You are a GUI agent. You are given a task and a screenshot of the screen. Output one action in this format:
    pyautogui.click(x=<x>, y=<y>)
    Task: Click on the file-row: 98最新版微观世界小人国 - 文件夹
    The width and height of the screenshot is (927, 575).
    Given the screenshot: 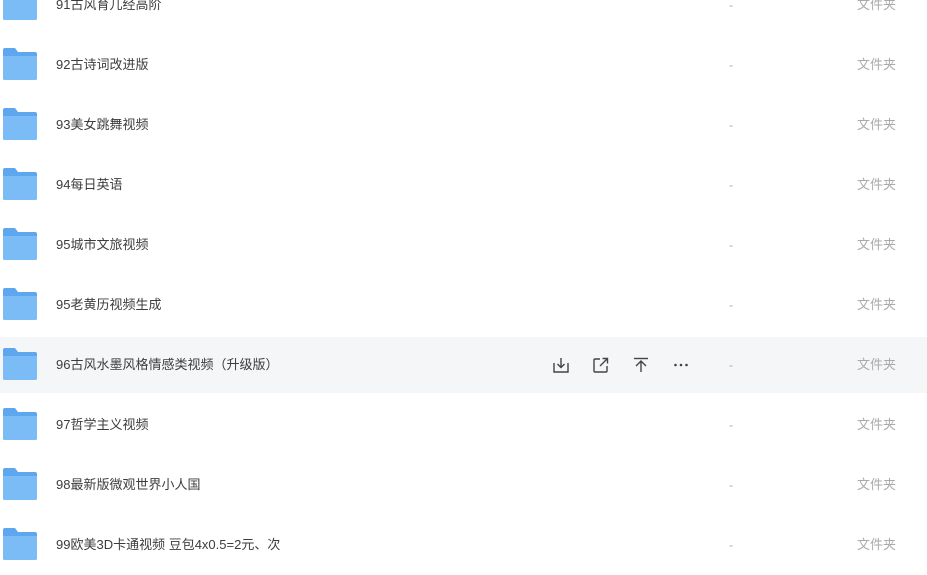 What is the action you would take?
    pyautogui.click(x=463, y=485)
    